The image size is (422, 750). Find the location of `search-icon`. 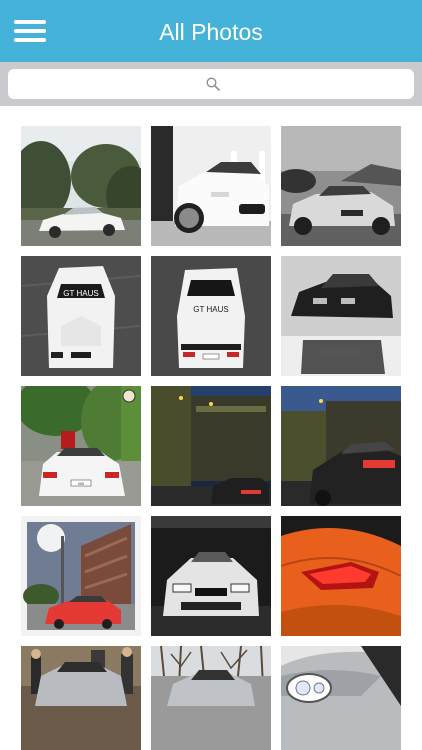

search-icon is located at coordinates (213, 84).